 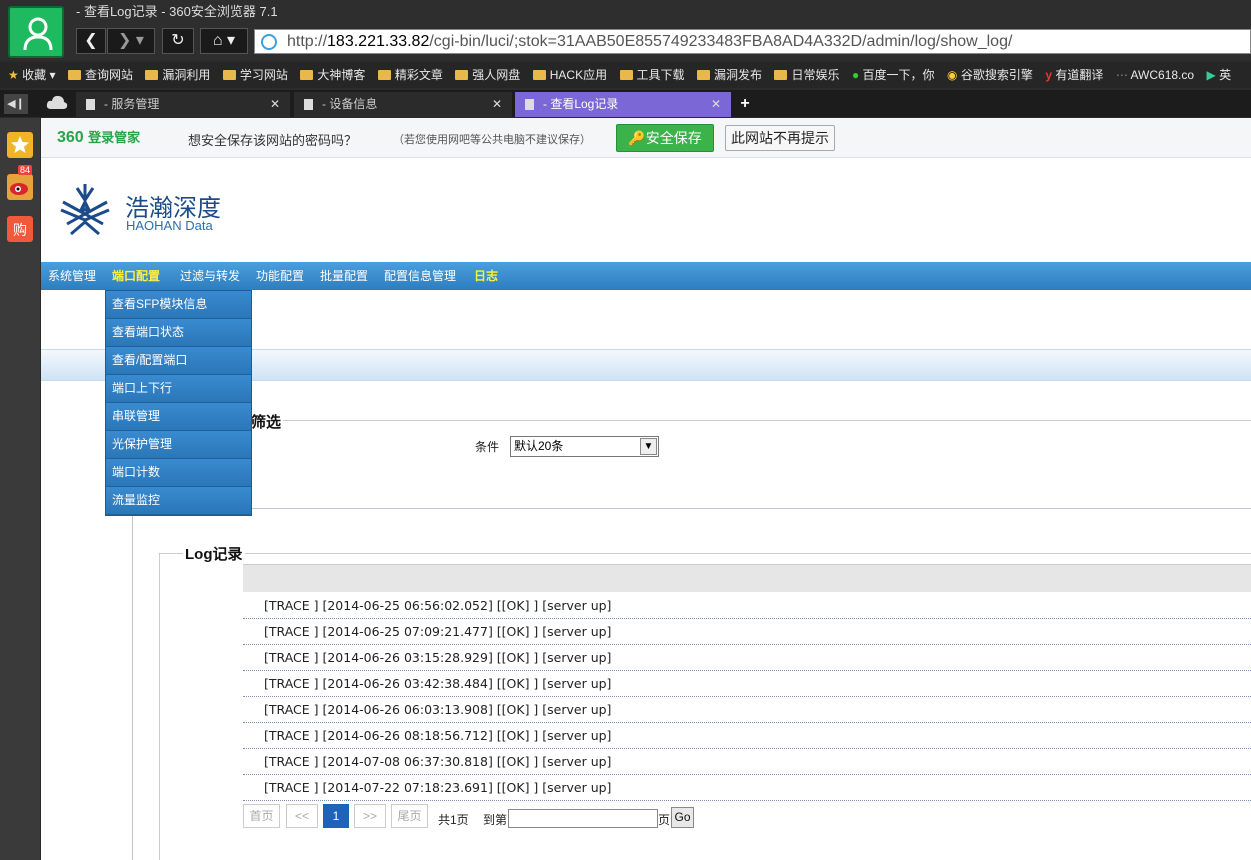 I want to click on tab-service-management: - 服务管理 ✕, so click(x=183, y=104).